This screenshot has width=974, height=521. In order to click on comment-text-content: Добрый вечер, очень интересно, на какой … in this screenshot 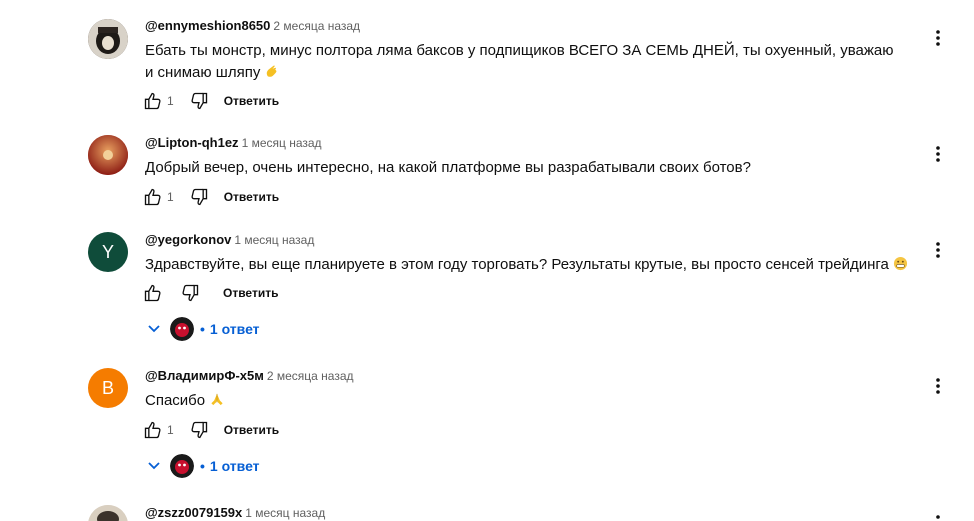, I will do `click(448, 167)`.